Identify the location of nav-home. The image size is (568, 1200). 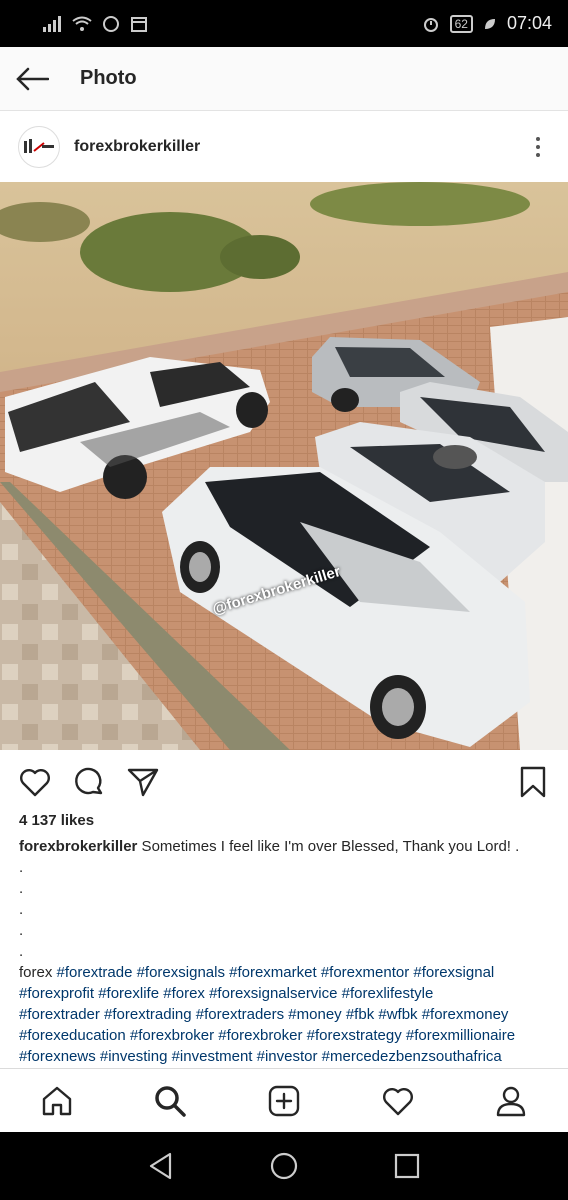
(57, 1101).